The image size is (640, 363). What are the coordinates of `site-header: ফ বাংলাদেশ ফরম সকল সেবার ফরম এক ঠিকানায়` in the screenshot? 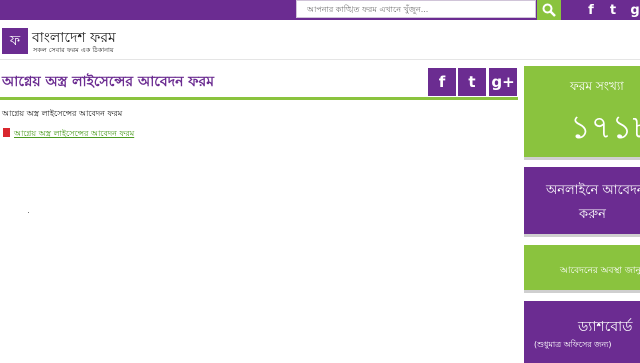 It's located at (320, 40).